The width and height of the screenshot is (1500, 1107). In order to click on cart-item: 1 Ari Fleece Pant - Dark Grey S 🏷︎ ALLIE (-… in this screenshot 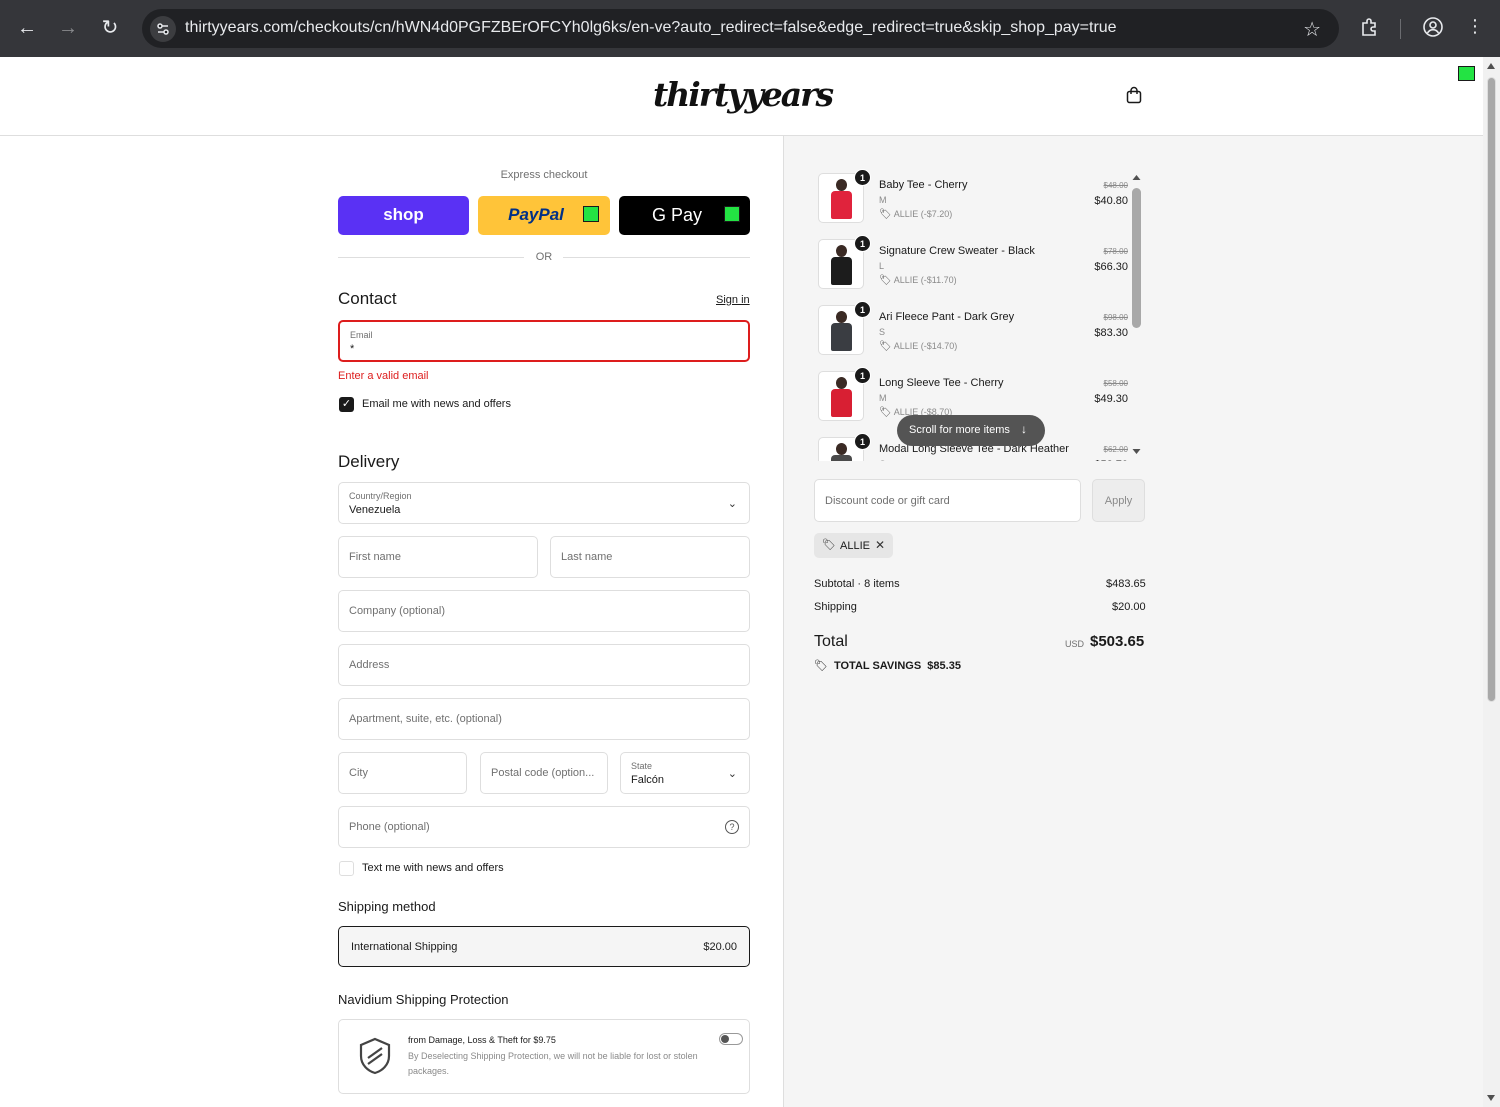, I will do `click(974, 330)`.